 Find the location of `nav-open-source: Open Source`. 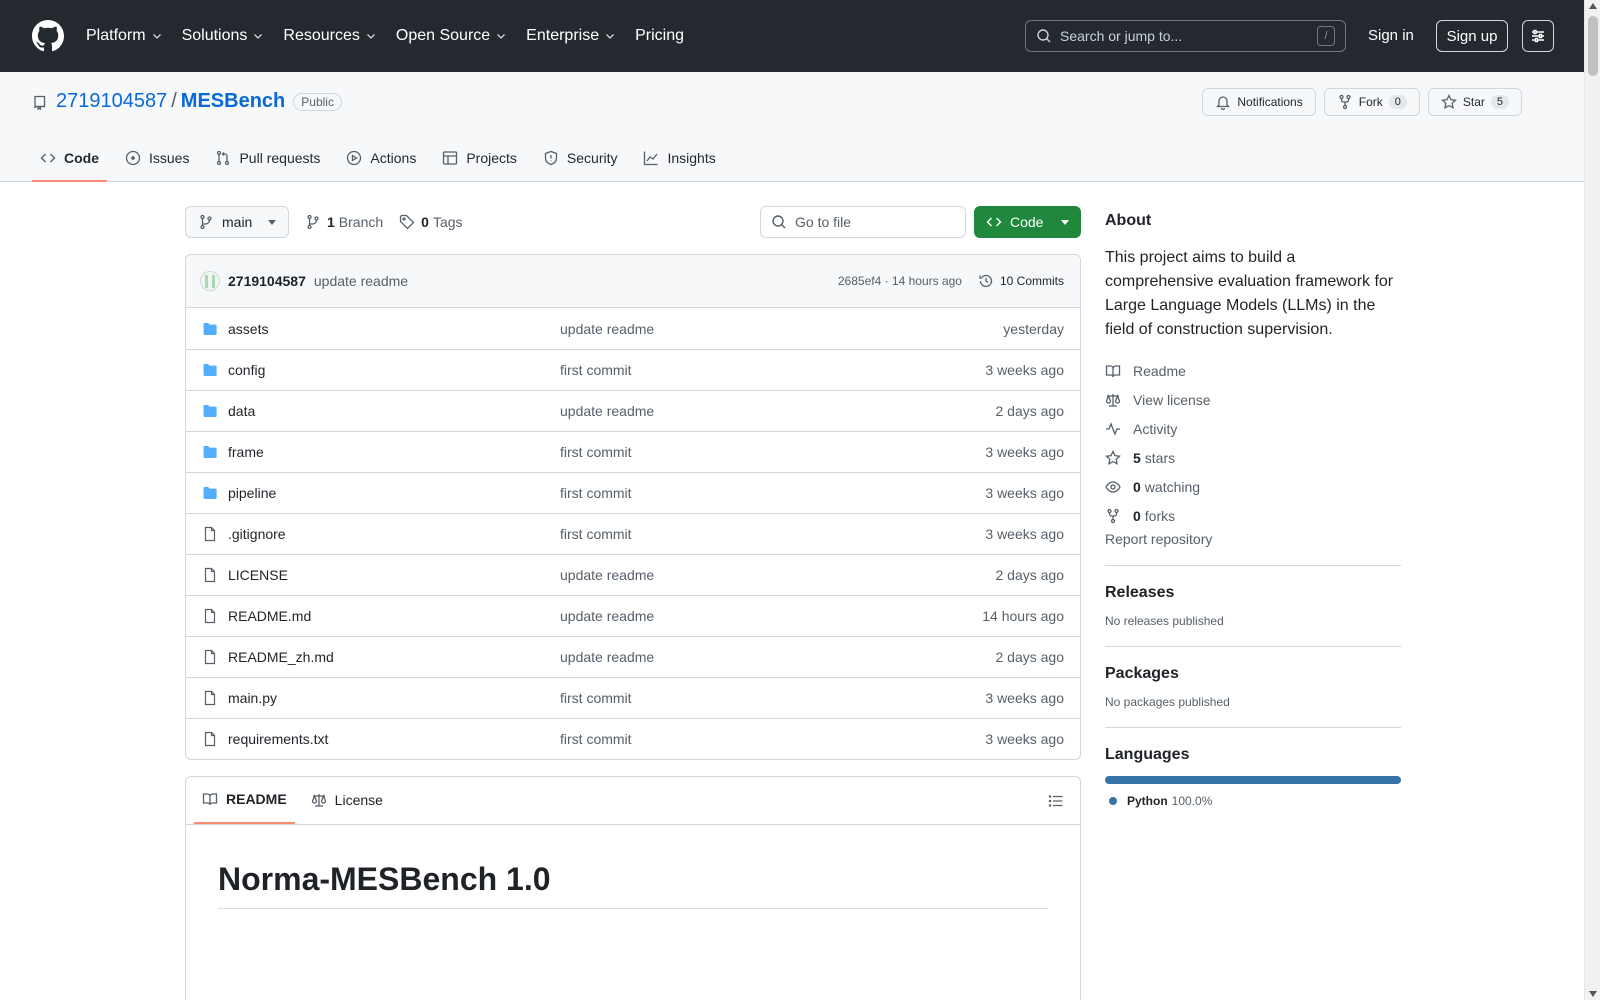

nav-open-source: Open Source is located at coordinates (451, 36).